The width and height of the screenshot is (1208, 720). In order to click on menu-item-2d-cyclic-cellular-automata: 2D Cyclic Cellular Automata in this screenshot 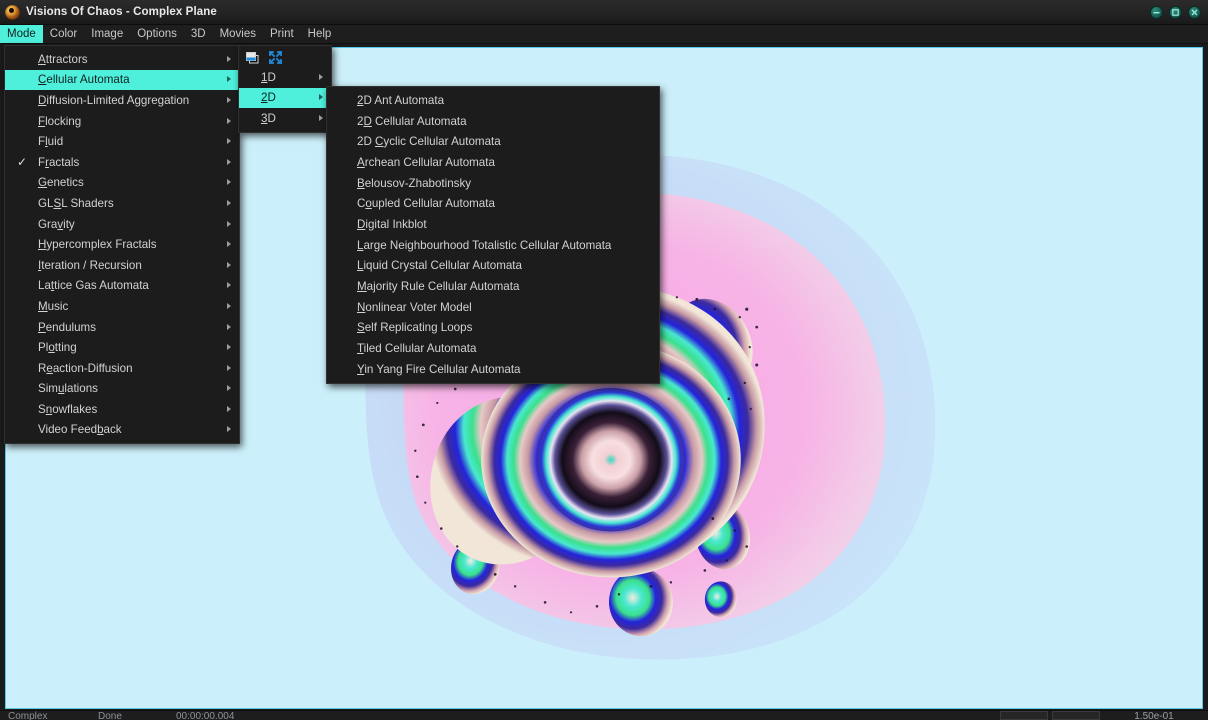, I will do `click(493, 141)`.